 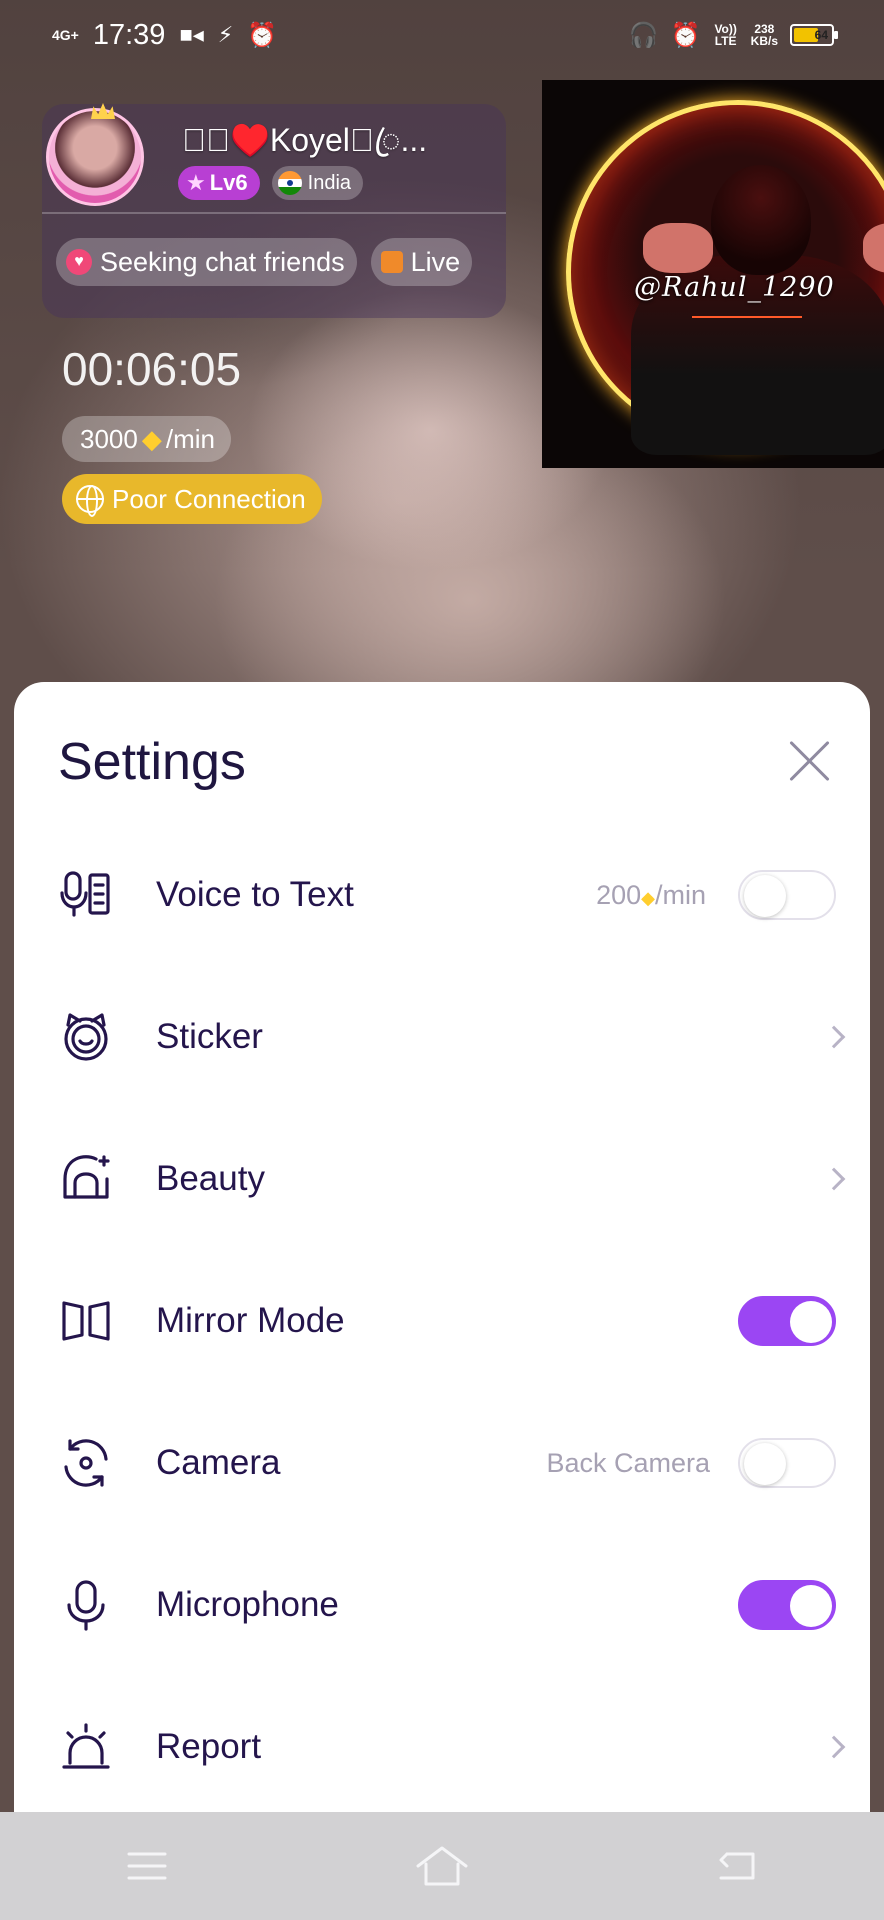 I want to click on video-icon: ■◂, so click(x=191, y=34).